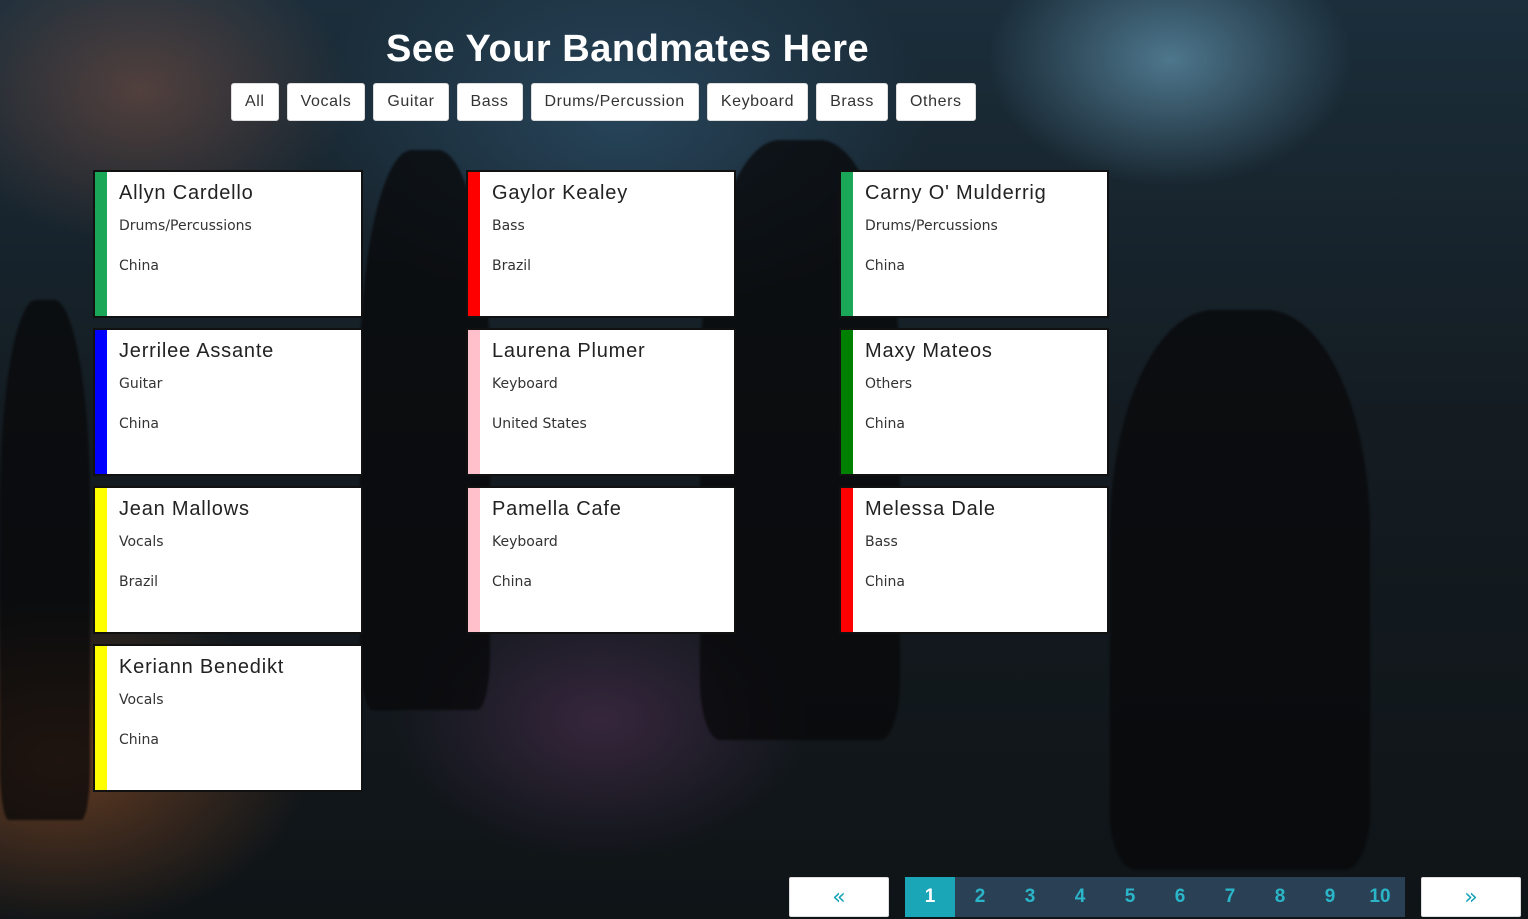 The width and height of the screenshot is (1528, 919). What do you see at coordinates (757, 102) in the screenshot?
I see `filter-keyboard-button: Keyboard` at bounding box center [757, 102].